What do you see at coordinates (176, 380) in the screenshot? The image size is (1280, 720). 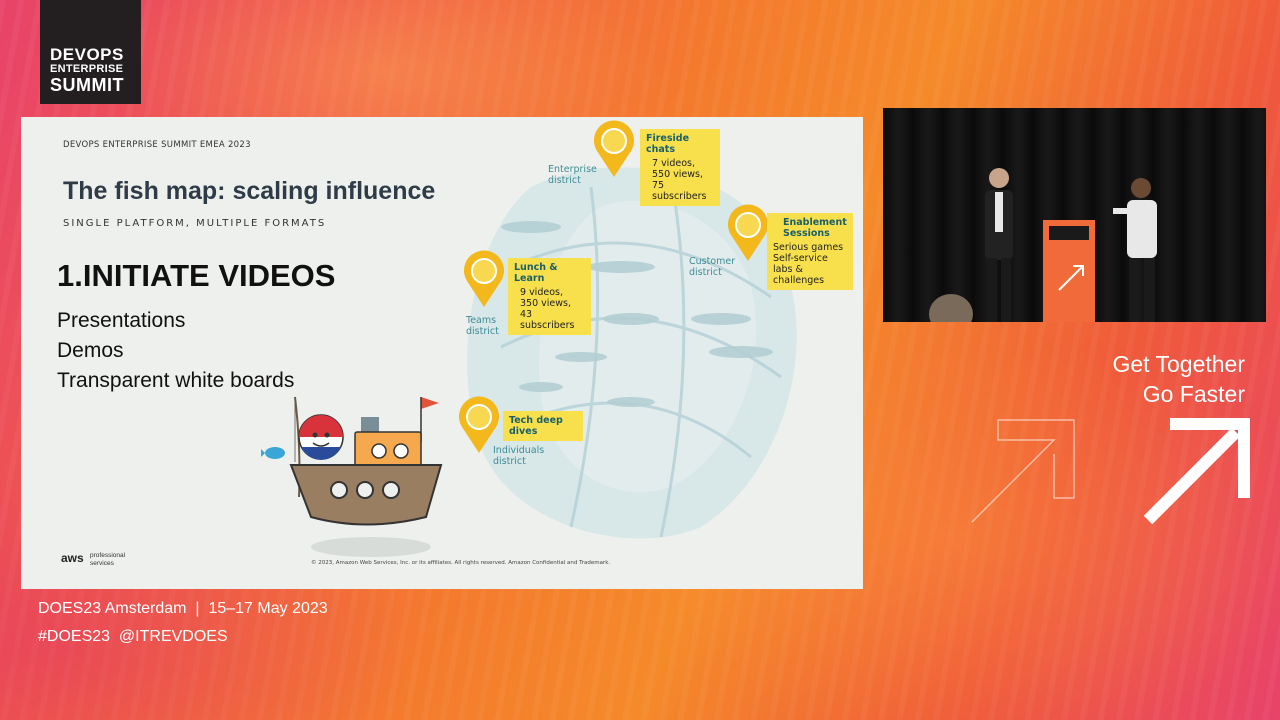 I see `bullet-item: Transparent white boards` at bounding box center [176, 380].